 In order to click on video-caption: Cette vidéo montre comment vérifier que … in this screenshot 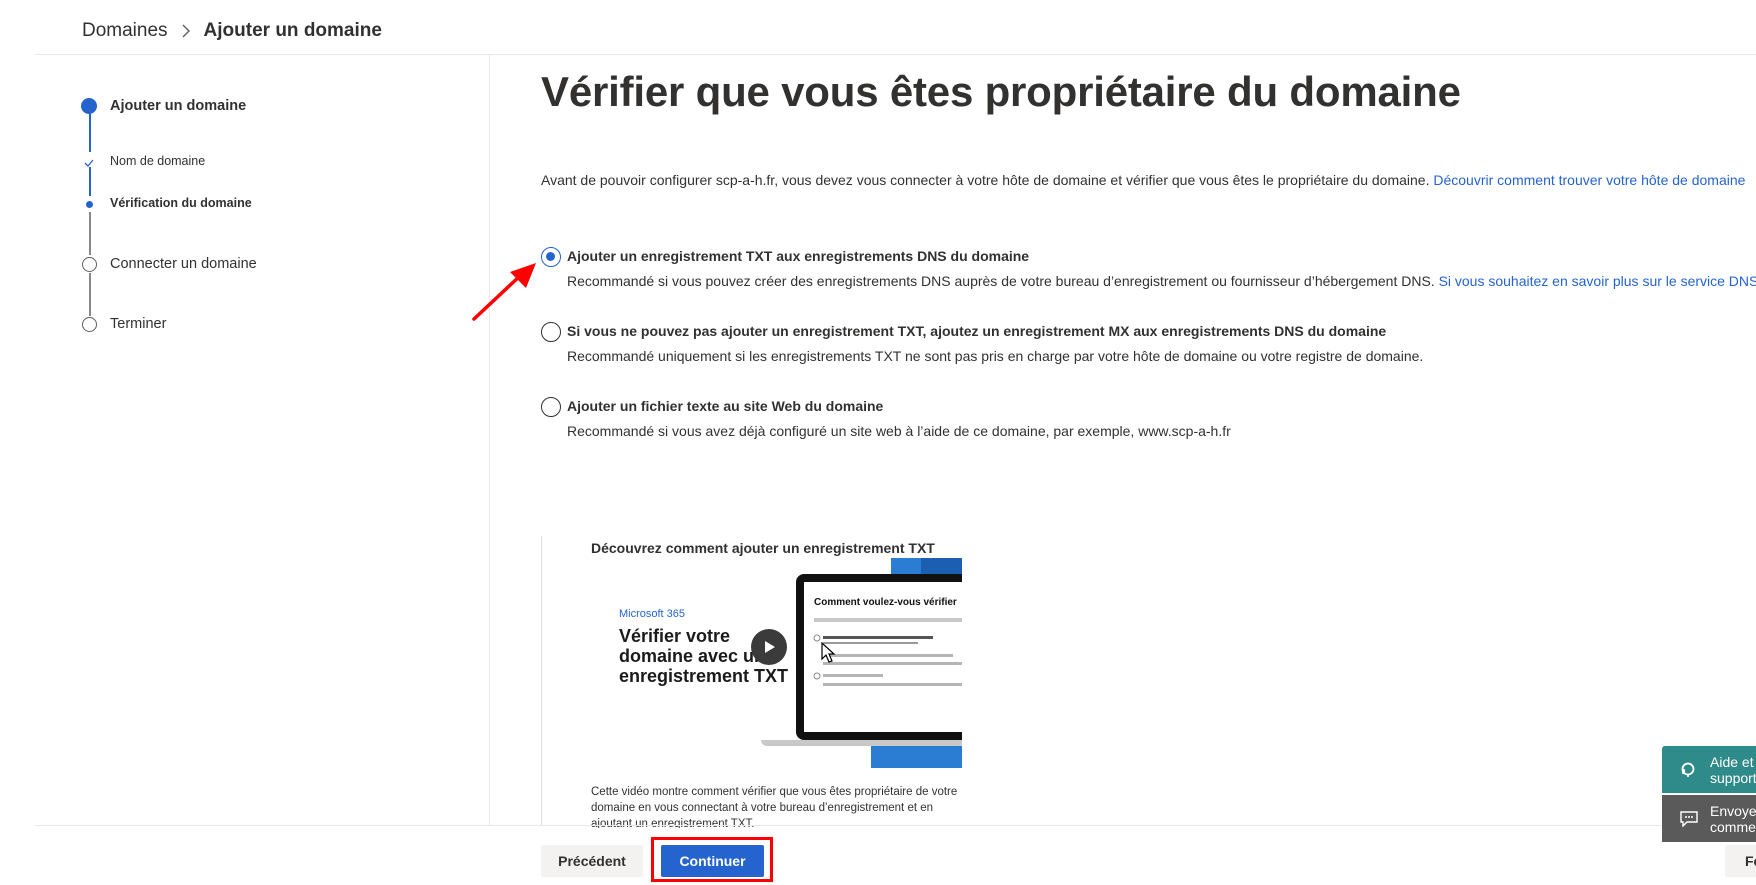, I will do `click(774, 807)`.